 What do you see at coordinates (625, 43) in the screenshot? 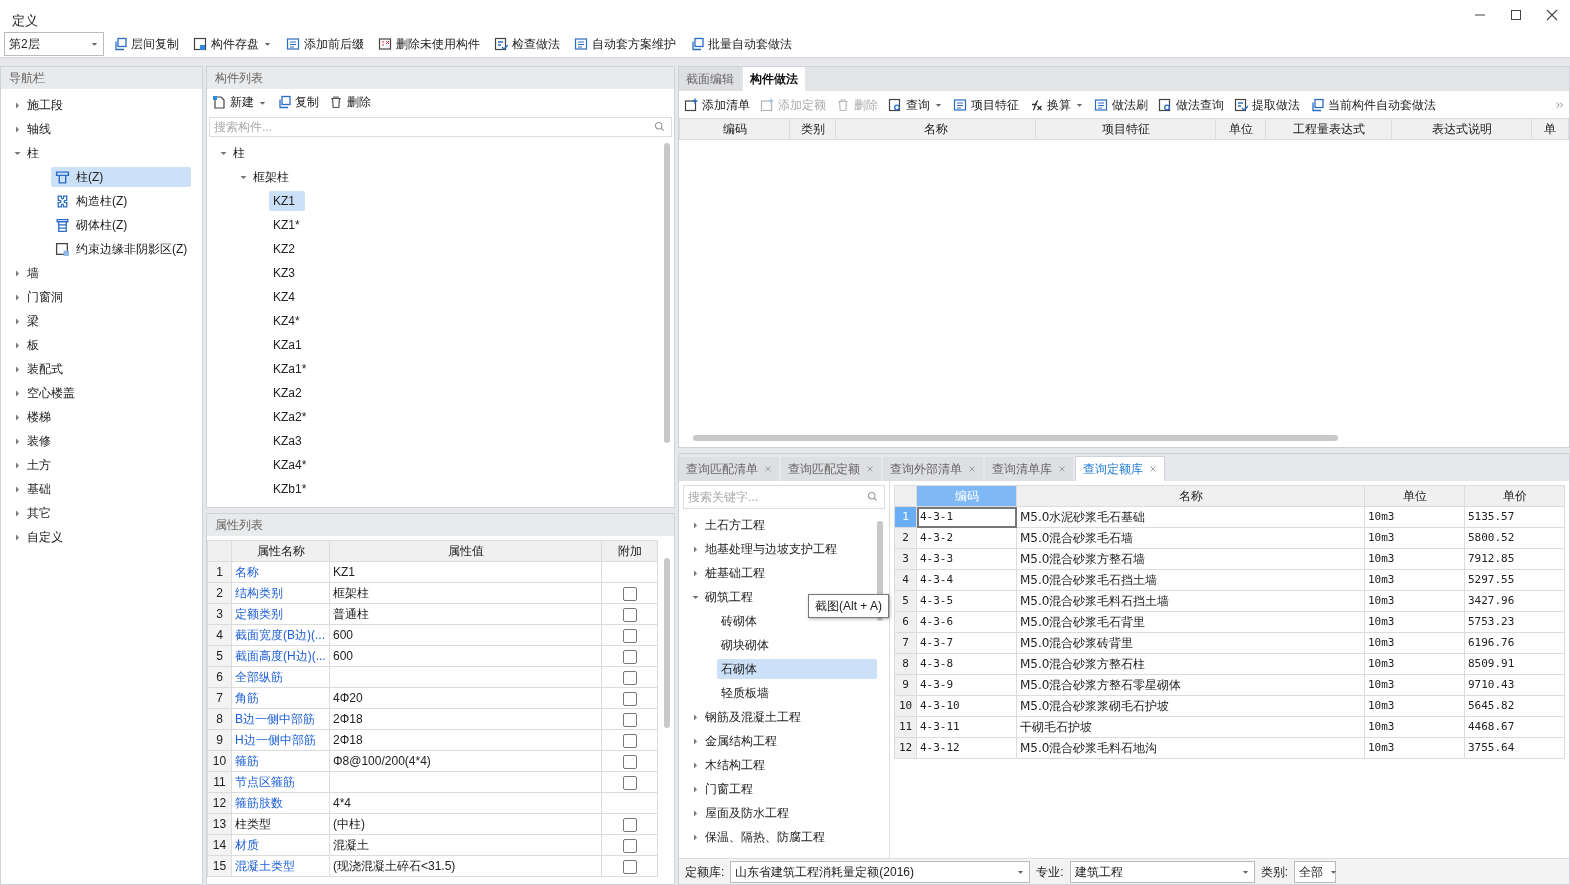
I see `toolbar-button: 自动套方案维护` at bounding box center [625, 43].